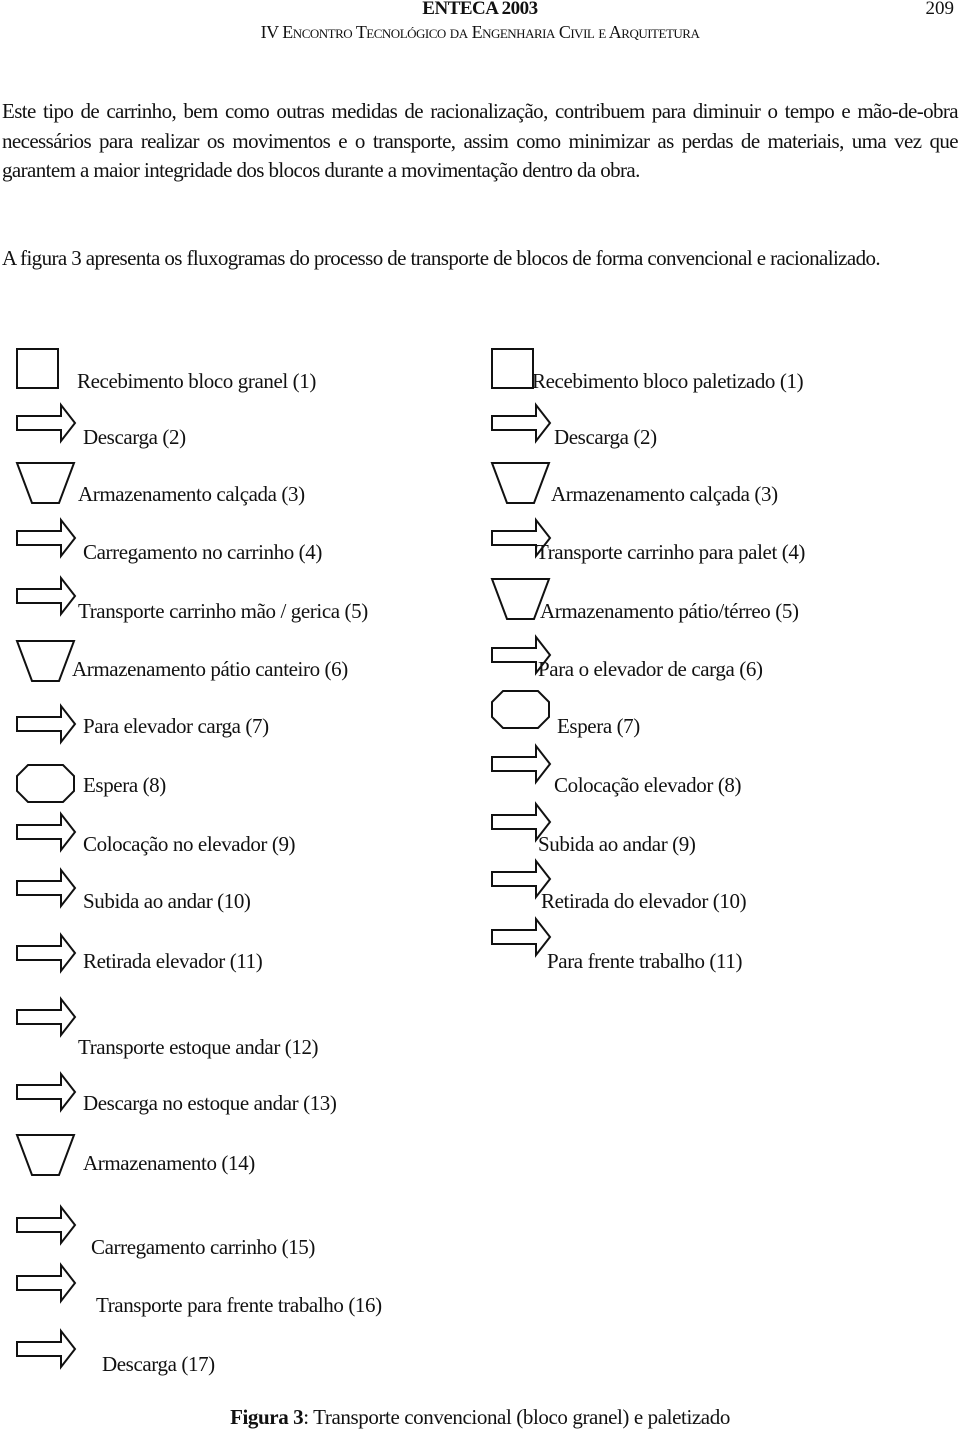 The width and height of the screenshot is (960, 1436). I want to click on flow-step-label: Transporte carrinho para palet (4), so click(671, 552).